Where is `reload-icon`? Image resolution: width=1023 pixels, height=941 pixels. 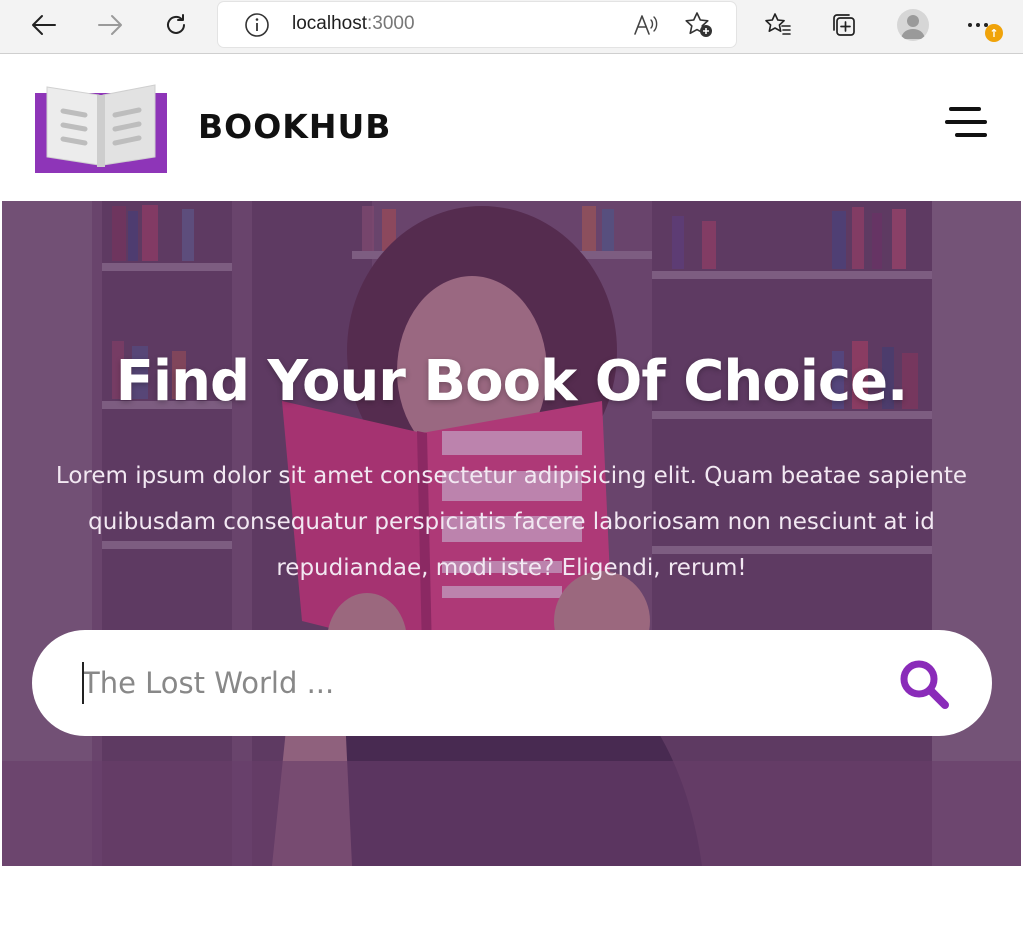
reload-icon is located at coordinates (176, 24).